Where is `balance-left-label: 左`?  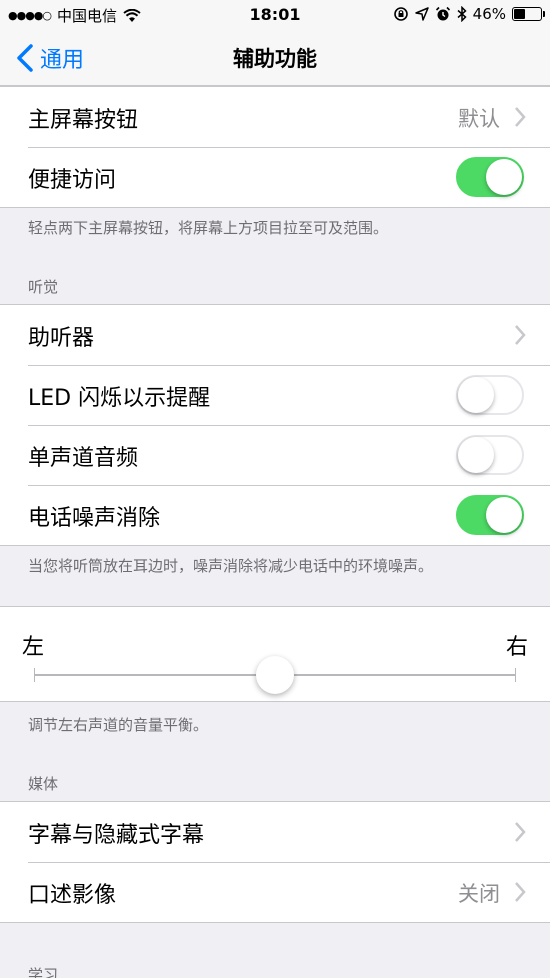
balance-left-label: 左 is located at coordinates (33, 647).